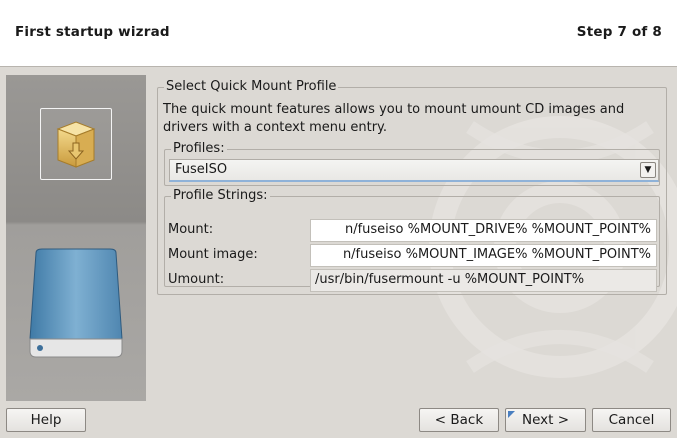 Image resolution: width=677 pixels, height=438 pixels. I want to click on next-button: Next >, so click(545, 420).